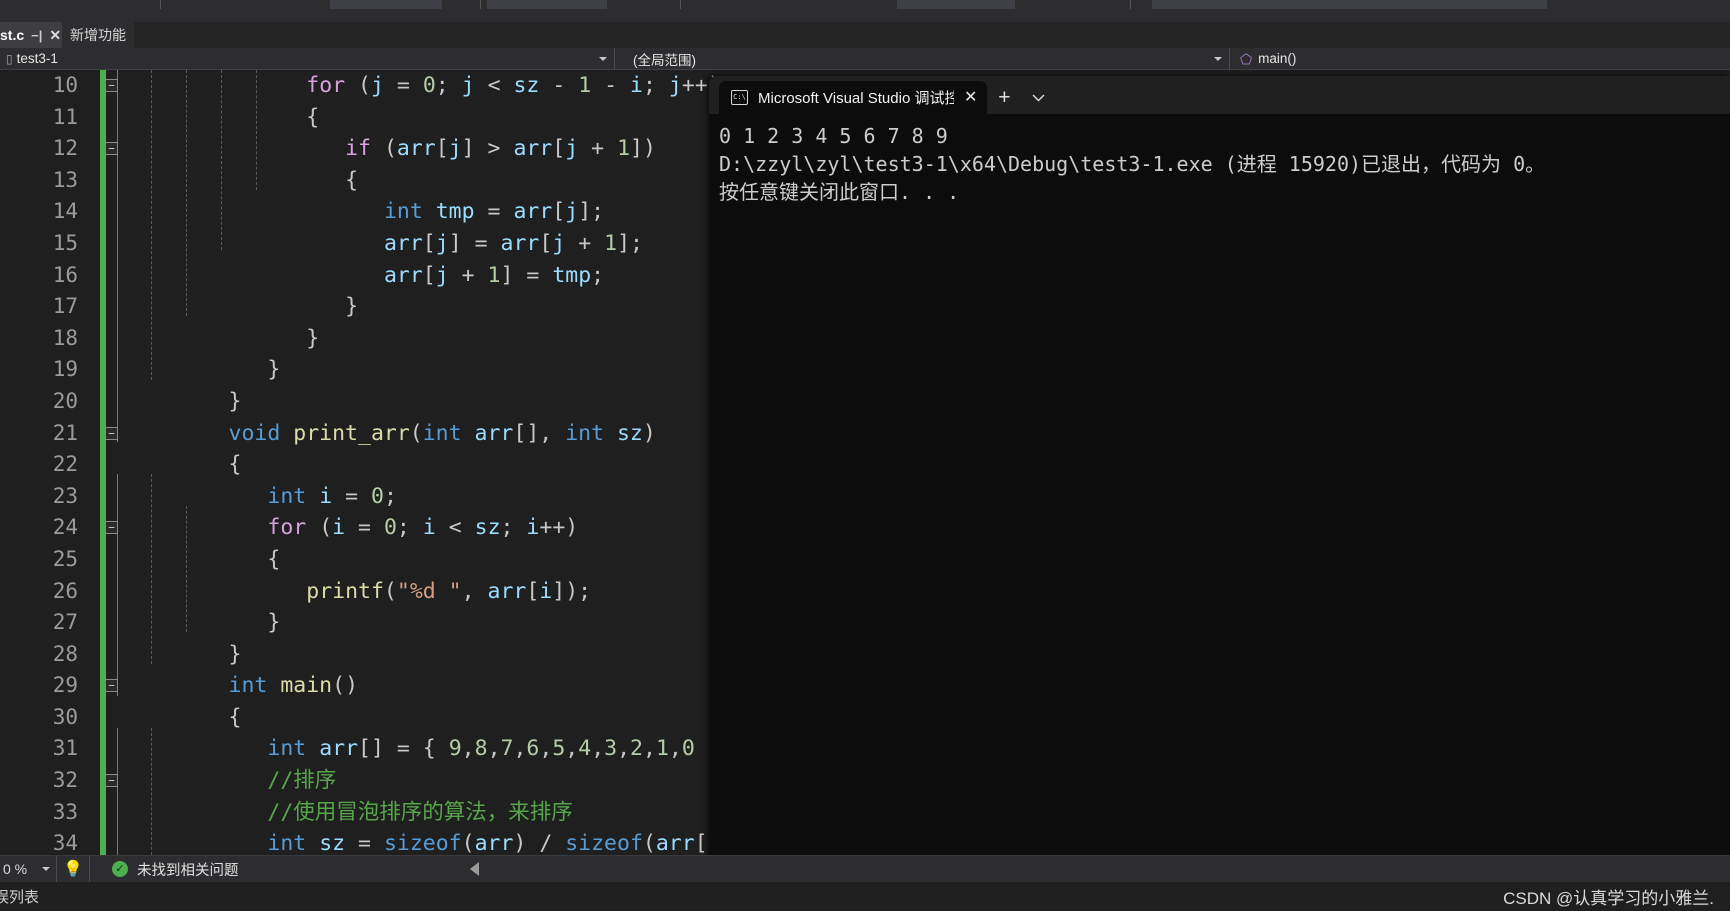 Image resolution: width=1730 pixels, height=911 pixels. What do you see at coordinates (284, 869) in the screenshot?
I see `issue-status: ✓ 未找到相关问题` at bounding box center [284, 869].